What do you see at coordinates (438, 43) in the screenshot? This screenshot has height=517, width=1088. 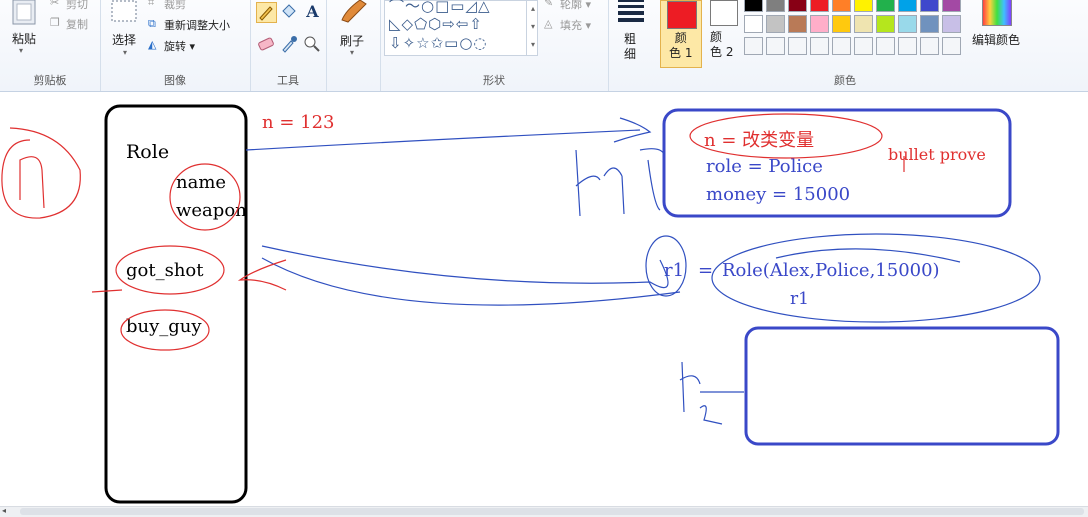 I see `shapes-icons-row3: ⇩✧☆✩▭○◌` at bounding box center [438, 43].